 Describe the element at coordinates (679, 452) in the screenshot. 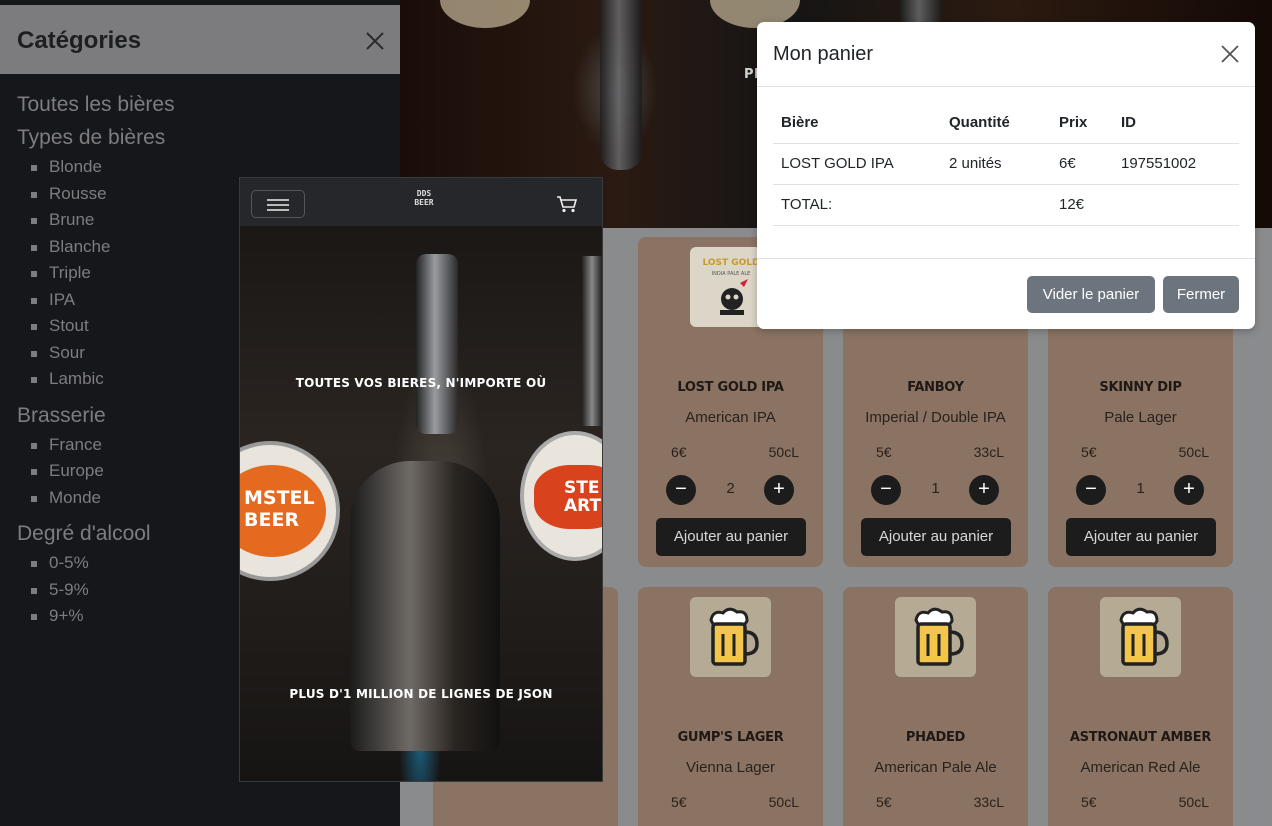

I see `product-price: 6€` at that location.